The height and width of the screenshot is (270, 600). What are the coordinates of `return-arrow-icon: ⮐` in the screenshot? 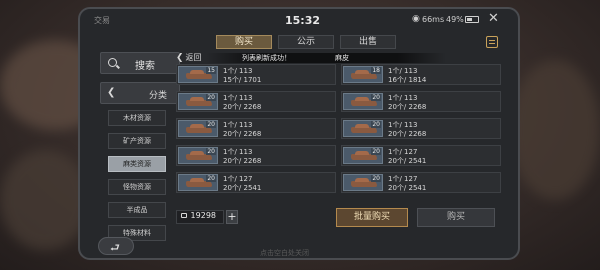 It's located at (115, 247).